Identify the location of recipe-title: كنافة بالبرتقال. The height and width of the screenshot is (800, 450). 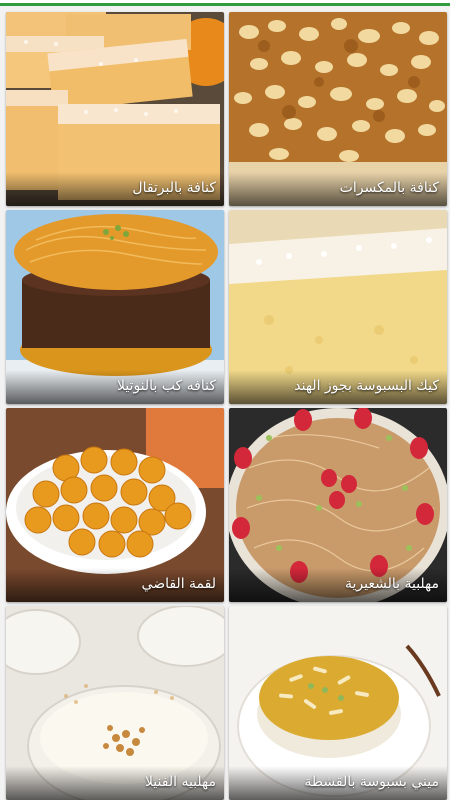
(174, 188).